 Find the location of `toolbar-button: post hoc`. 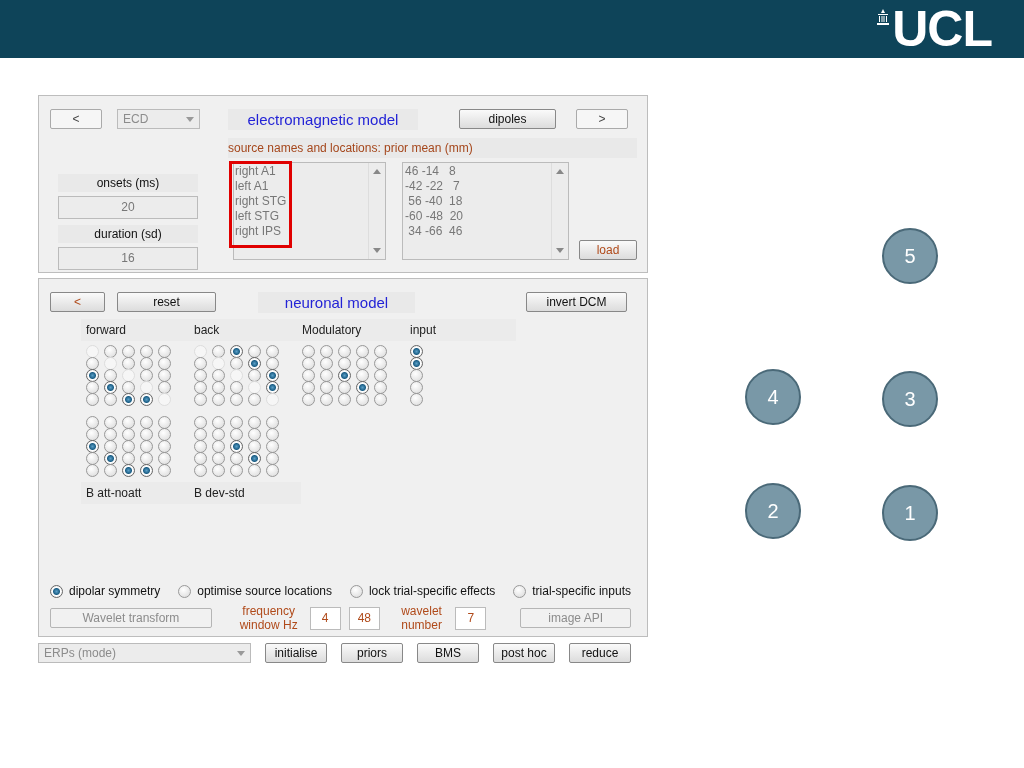

toolbar-button: post hoc is located at coordinates (524, 653).